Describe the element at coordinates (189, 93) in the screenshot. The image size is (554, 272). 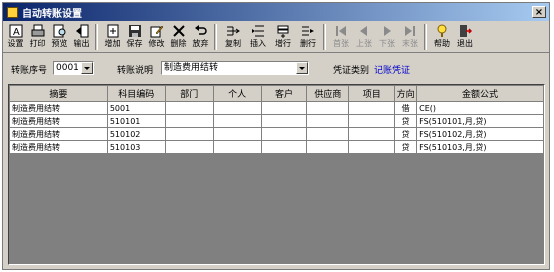
I see `col-department: 部门` at that location.